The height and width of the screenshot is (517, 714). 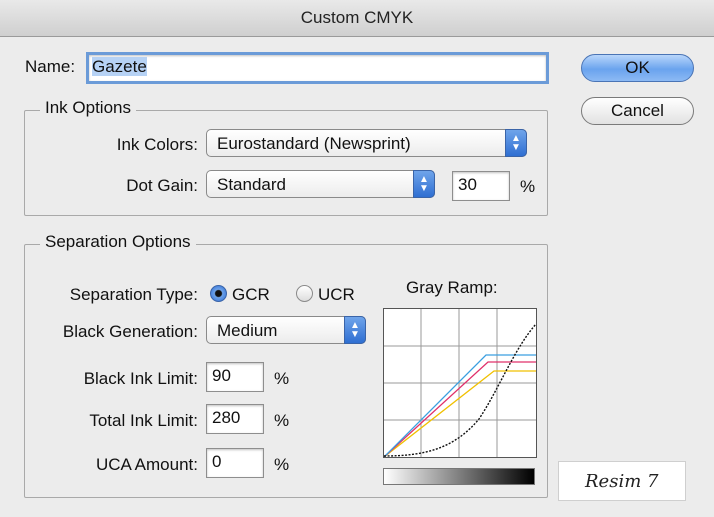 I want to click on title-bar: Custom CMYK, so click(x=357, y=18).